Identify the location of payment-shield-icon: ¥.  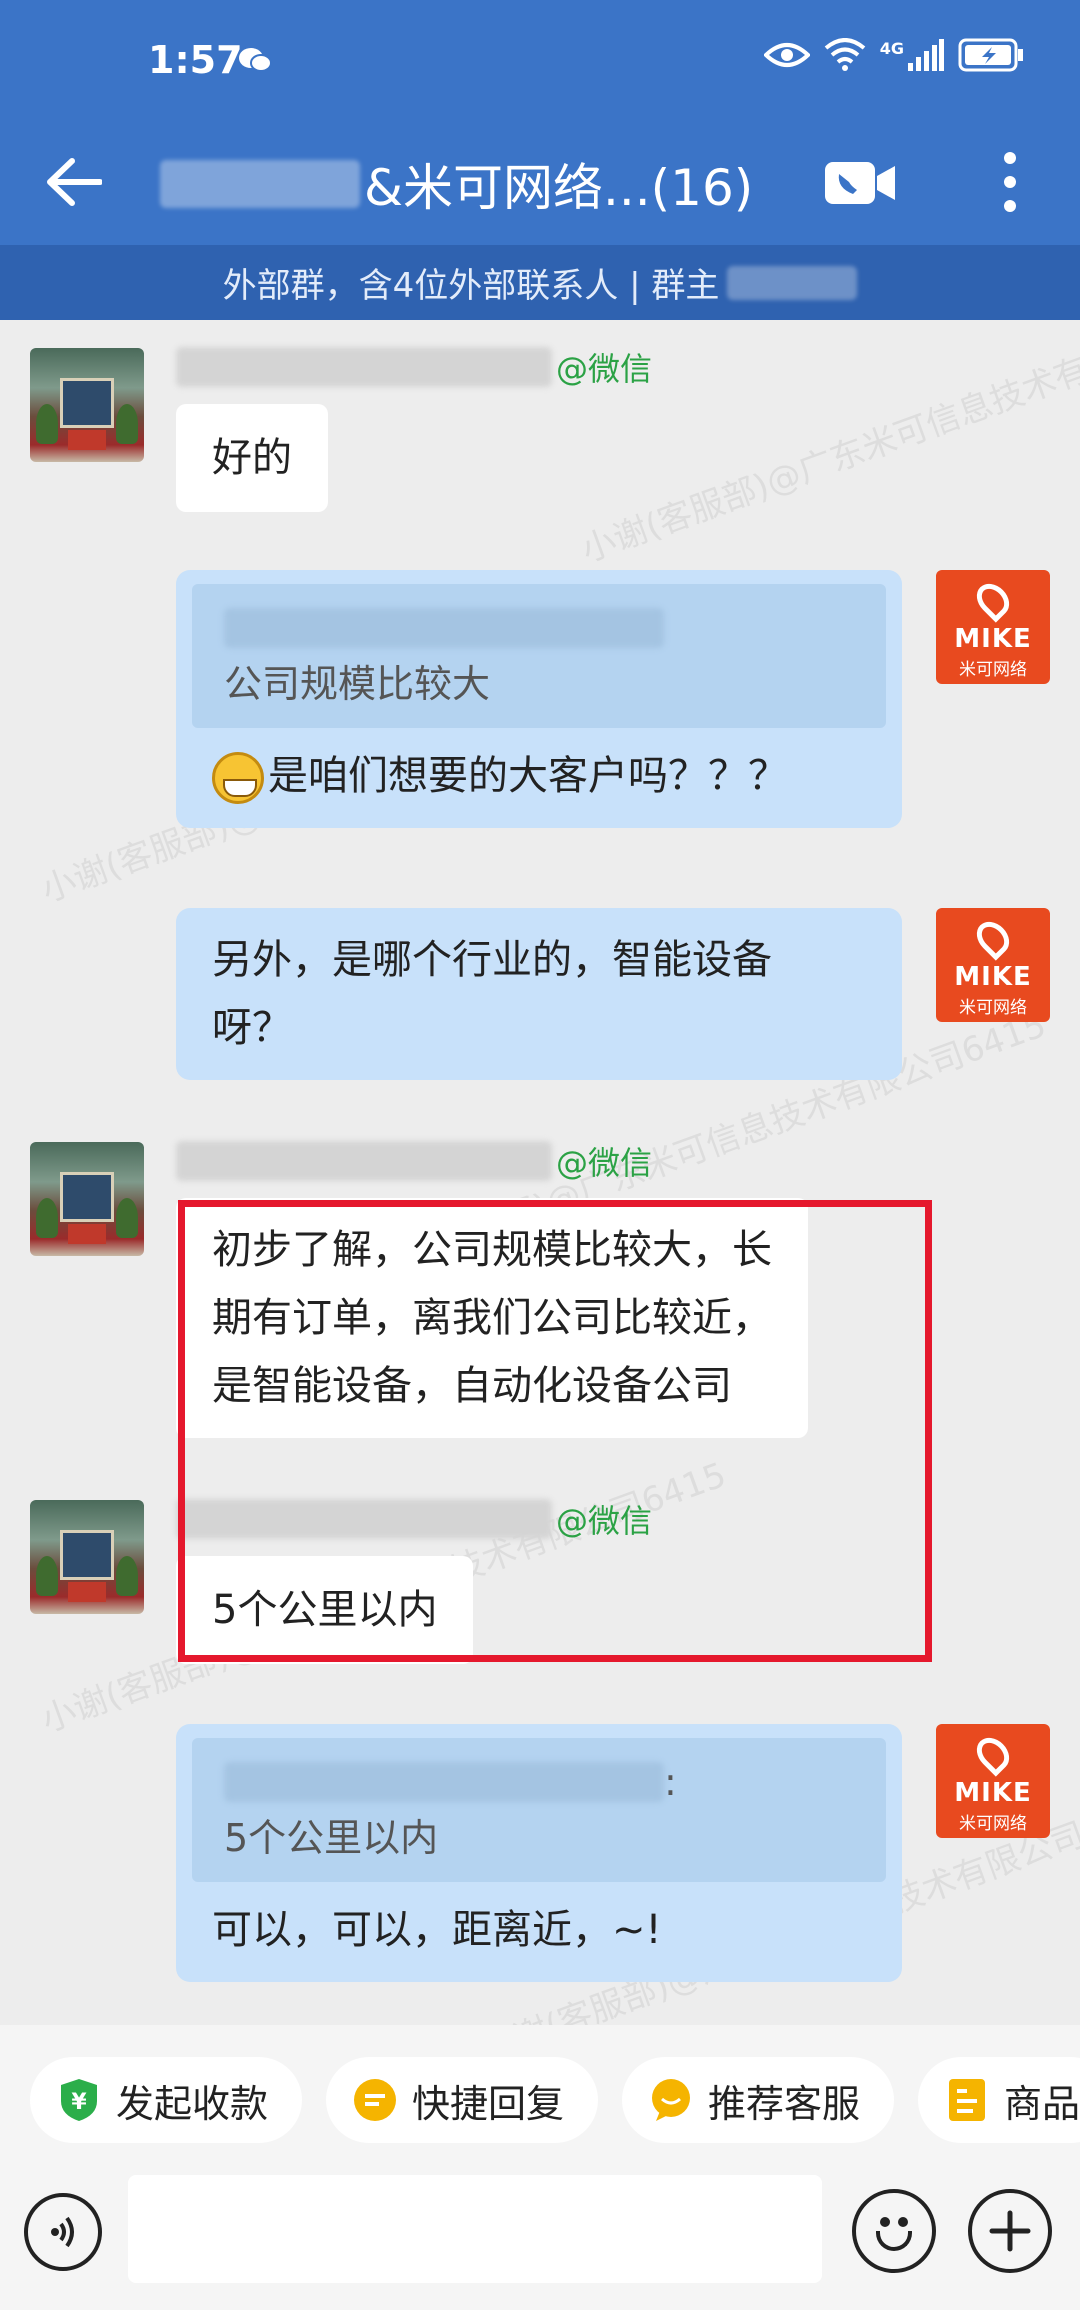
(79, 2100).